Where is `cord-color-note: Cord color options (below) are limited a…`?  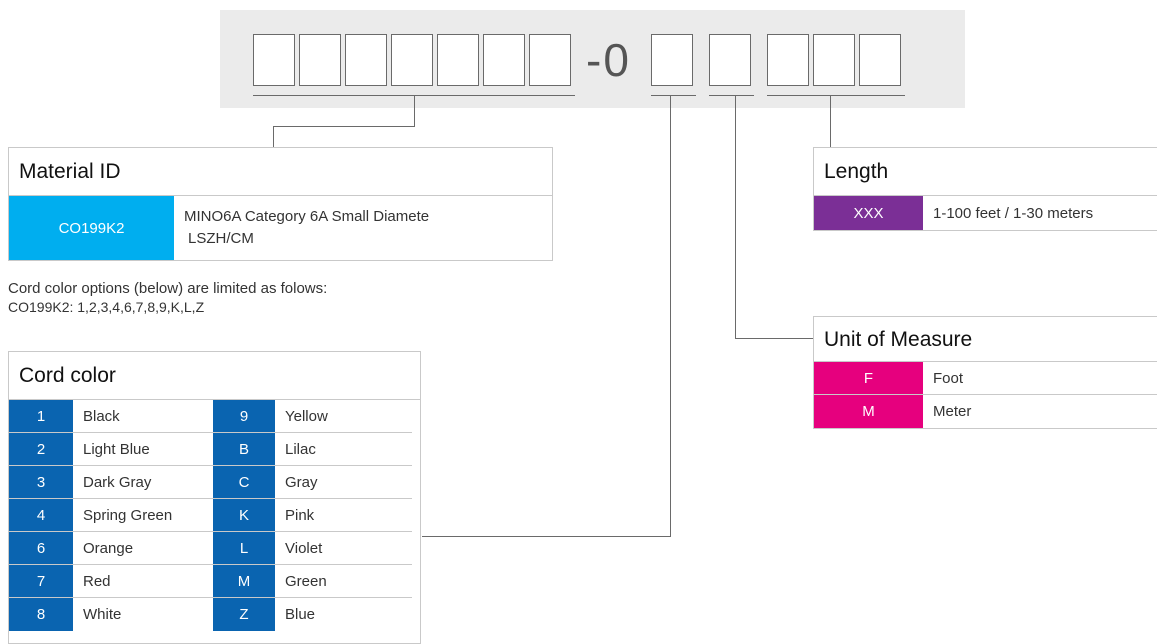 cord-color-note: Cord color options (below) are limited a… is located at coordinates (167, 298).